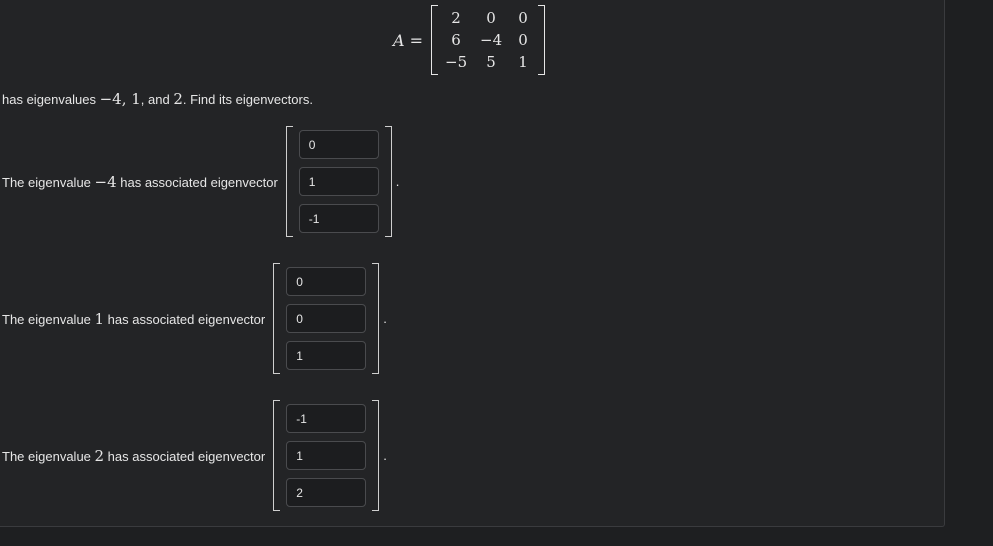  I want to click on intro-text: has eigenvalues, so click(51, 99).